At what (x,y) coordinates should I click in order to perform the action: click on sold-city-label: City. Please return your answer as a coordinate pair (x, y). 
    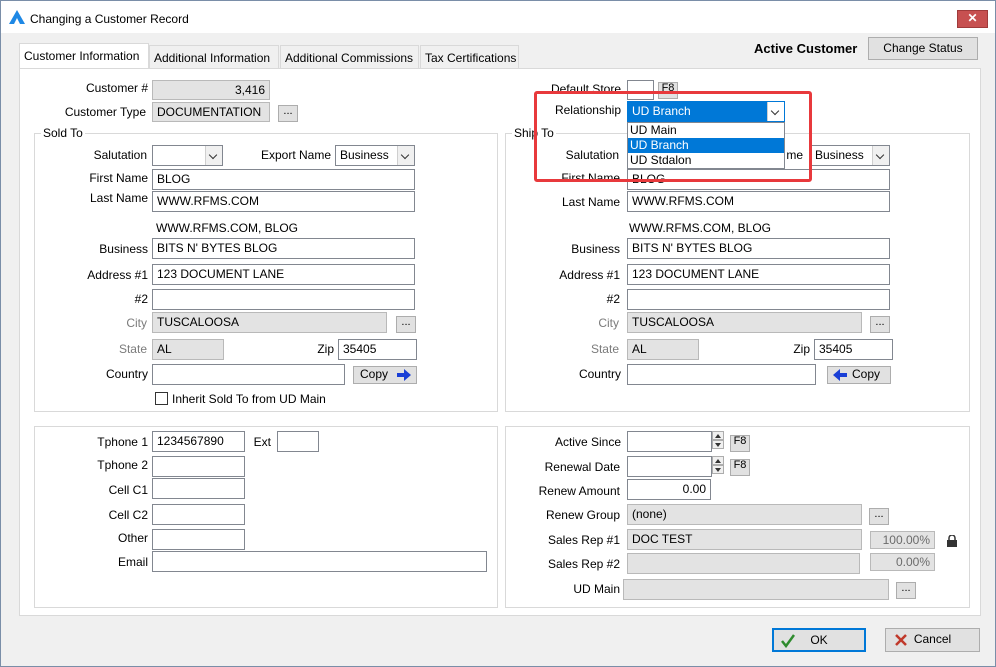
    Looking at the image, I should click on (136, 323).